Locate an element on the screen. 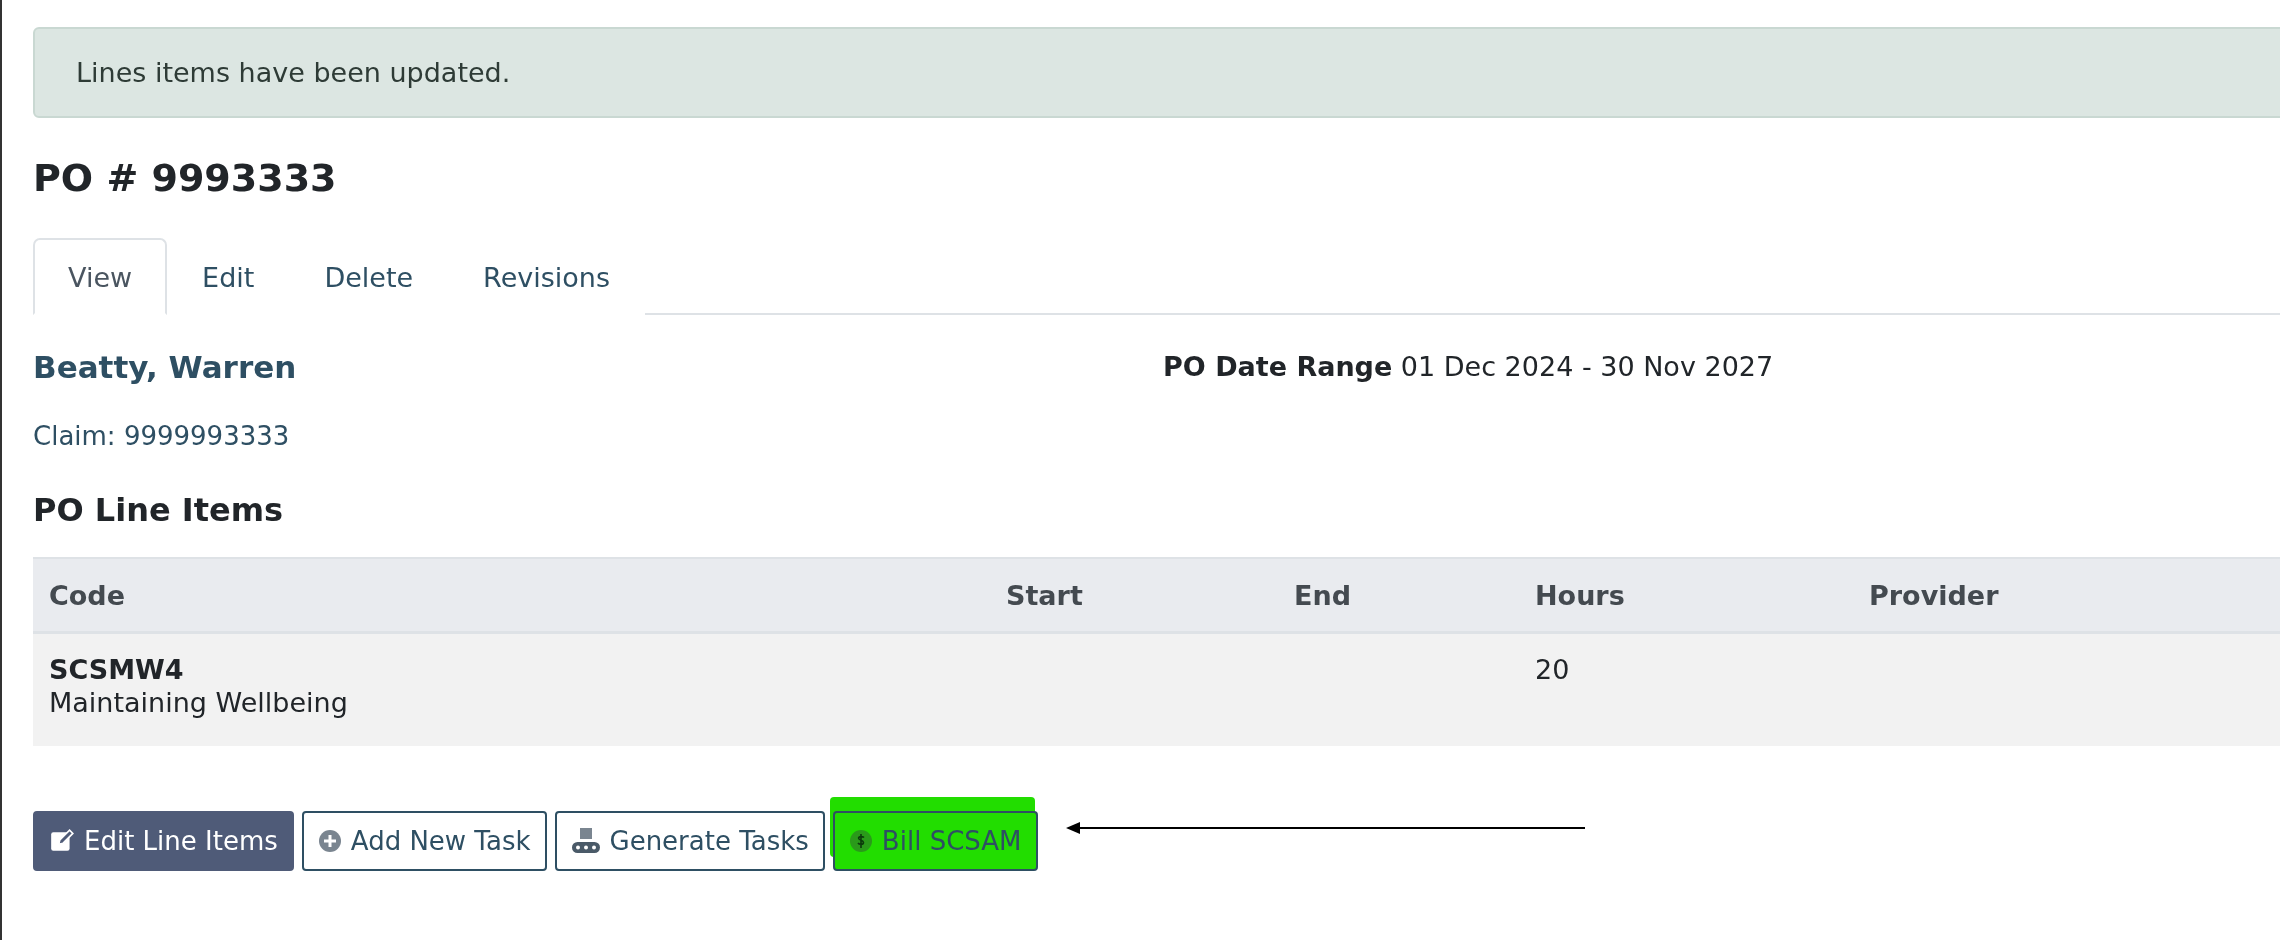 The image size is (2280, 940). action-button: Generate Tasks is located at coordinates (689, 841).